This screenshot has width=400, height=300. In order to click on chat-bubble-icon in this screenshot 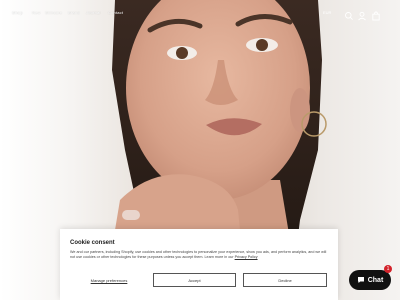, I will do `click(361, 280)`.